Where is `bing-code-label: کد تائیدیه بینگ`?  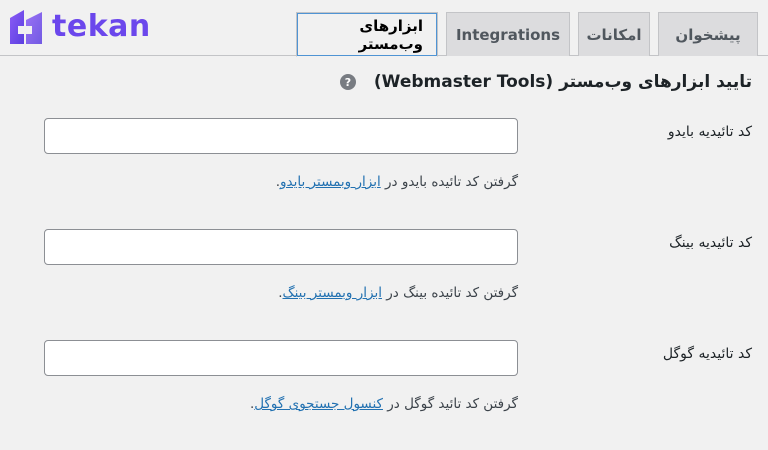 bing-code-label: کد تائیدیه بینگ is located at coordinates (710, 243).